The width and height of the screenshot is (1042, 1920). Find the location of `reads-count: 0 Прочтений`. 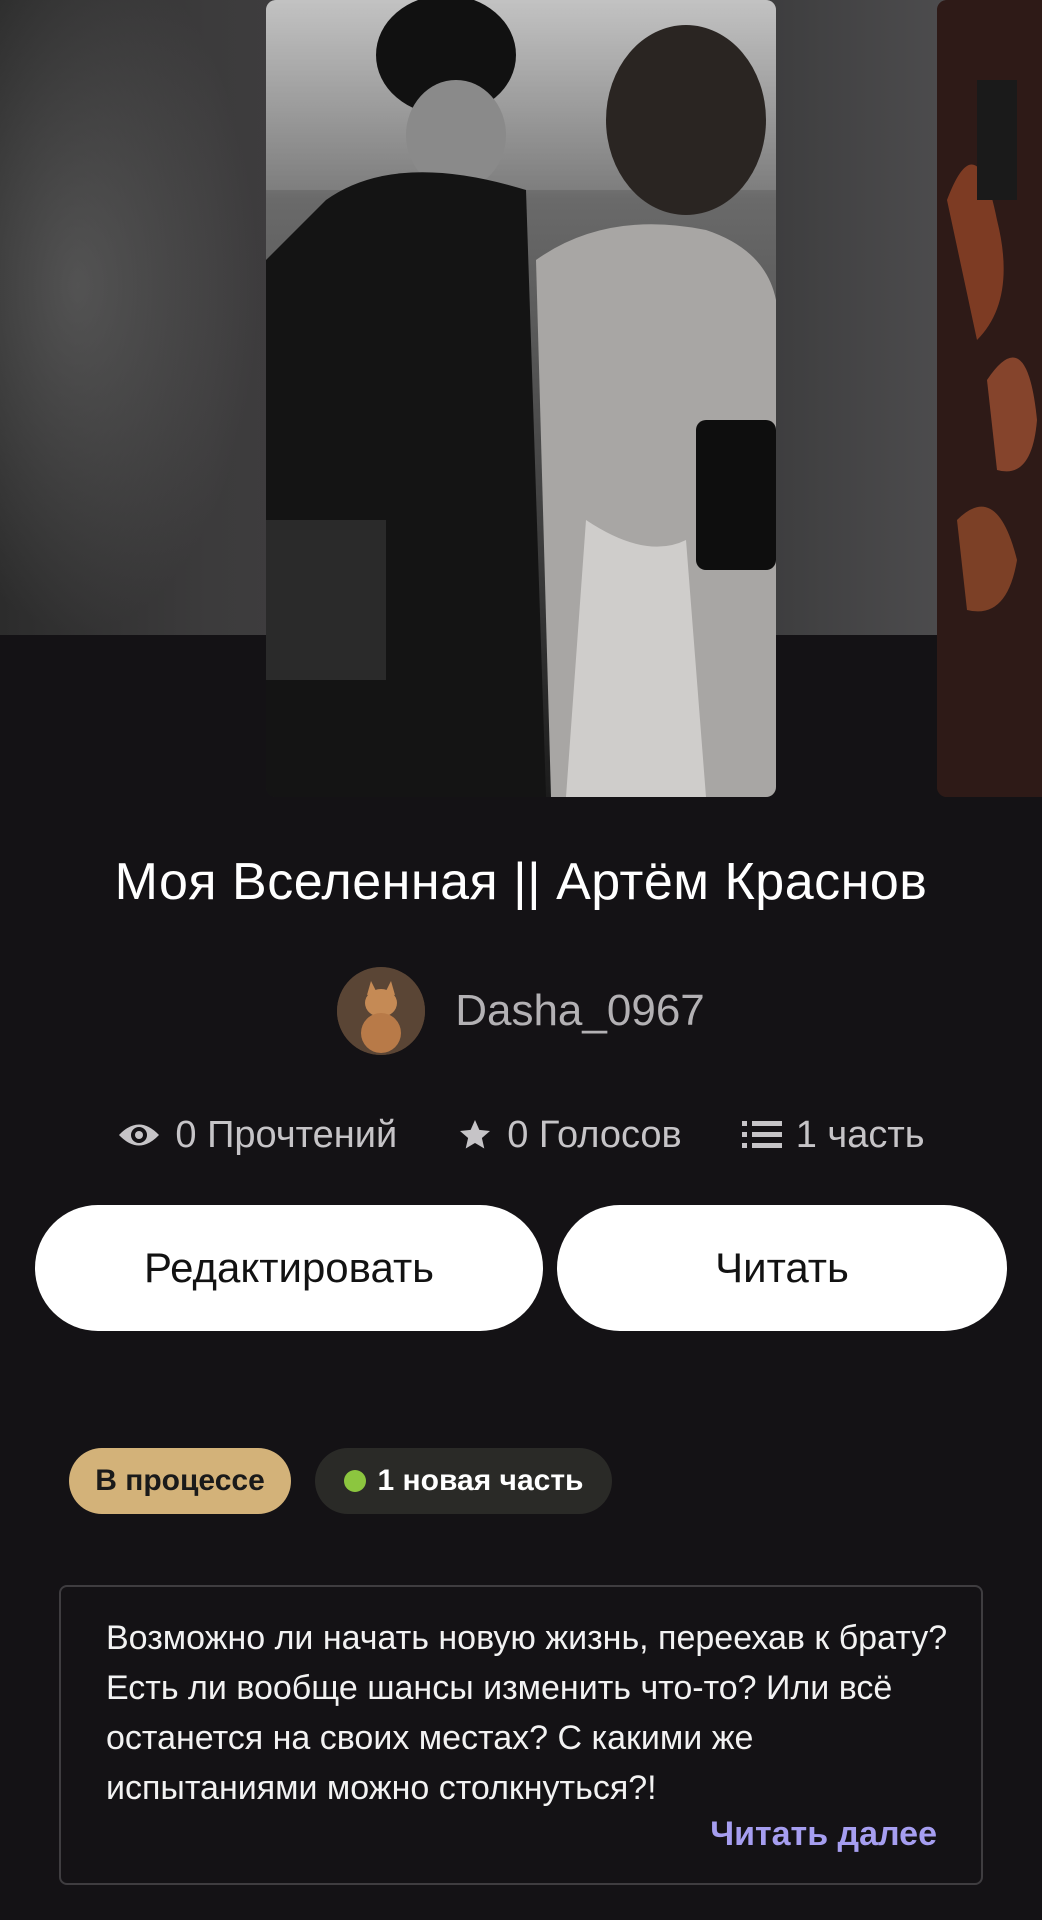

reads-count: 0 Прочтений is located at coordinates (286, 1134).